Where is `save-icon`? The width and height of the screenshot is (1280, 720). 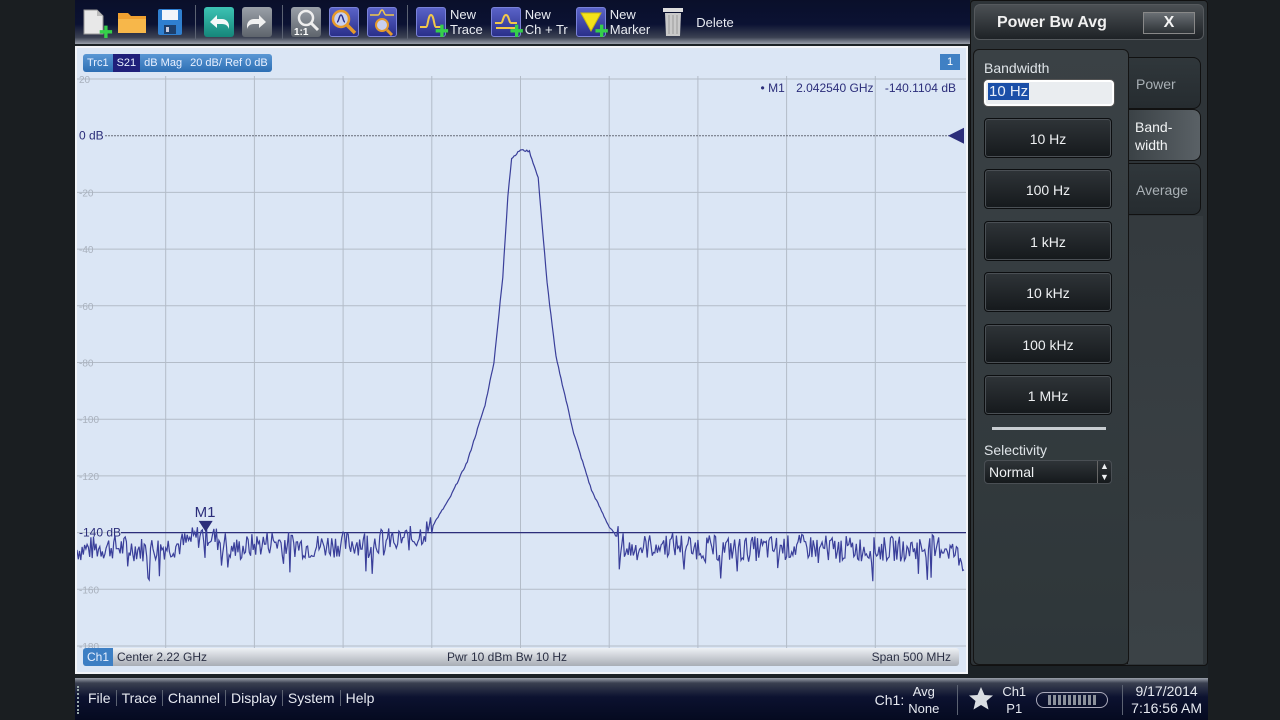 save-icon is located at coordinates (170, 22).